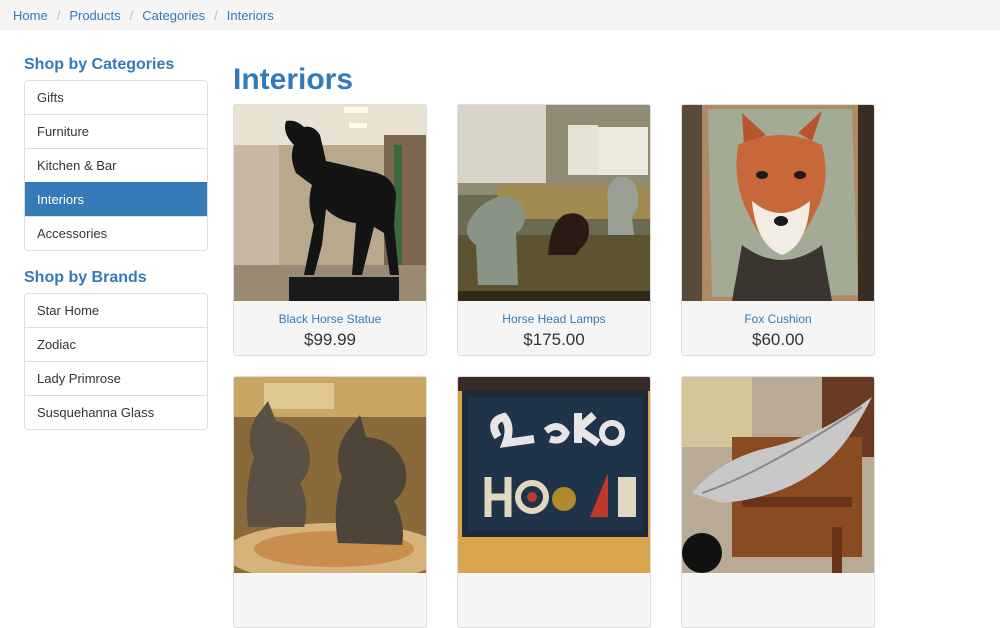 The width and height of the screenshot is (1000, 628). I want to click on page-title: Interiors, so click(293, 79).